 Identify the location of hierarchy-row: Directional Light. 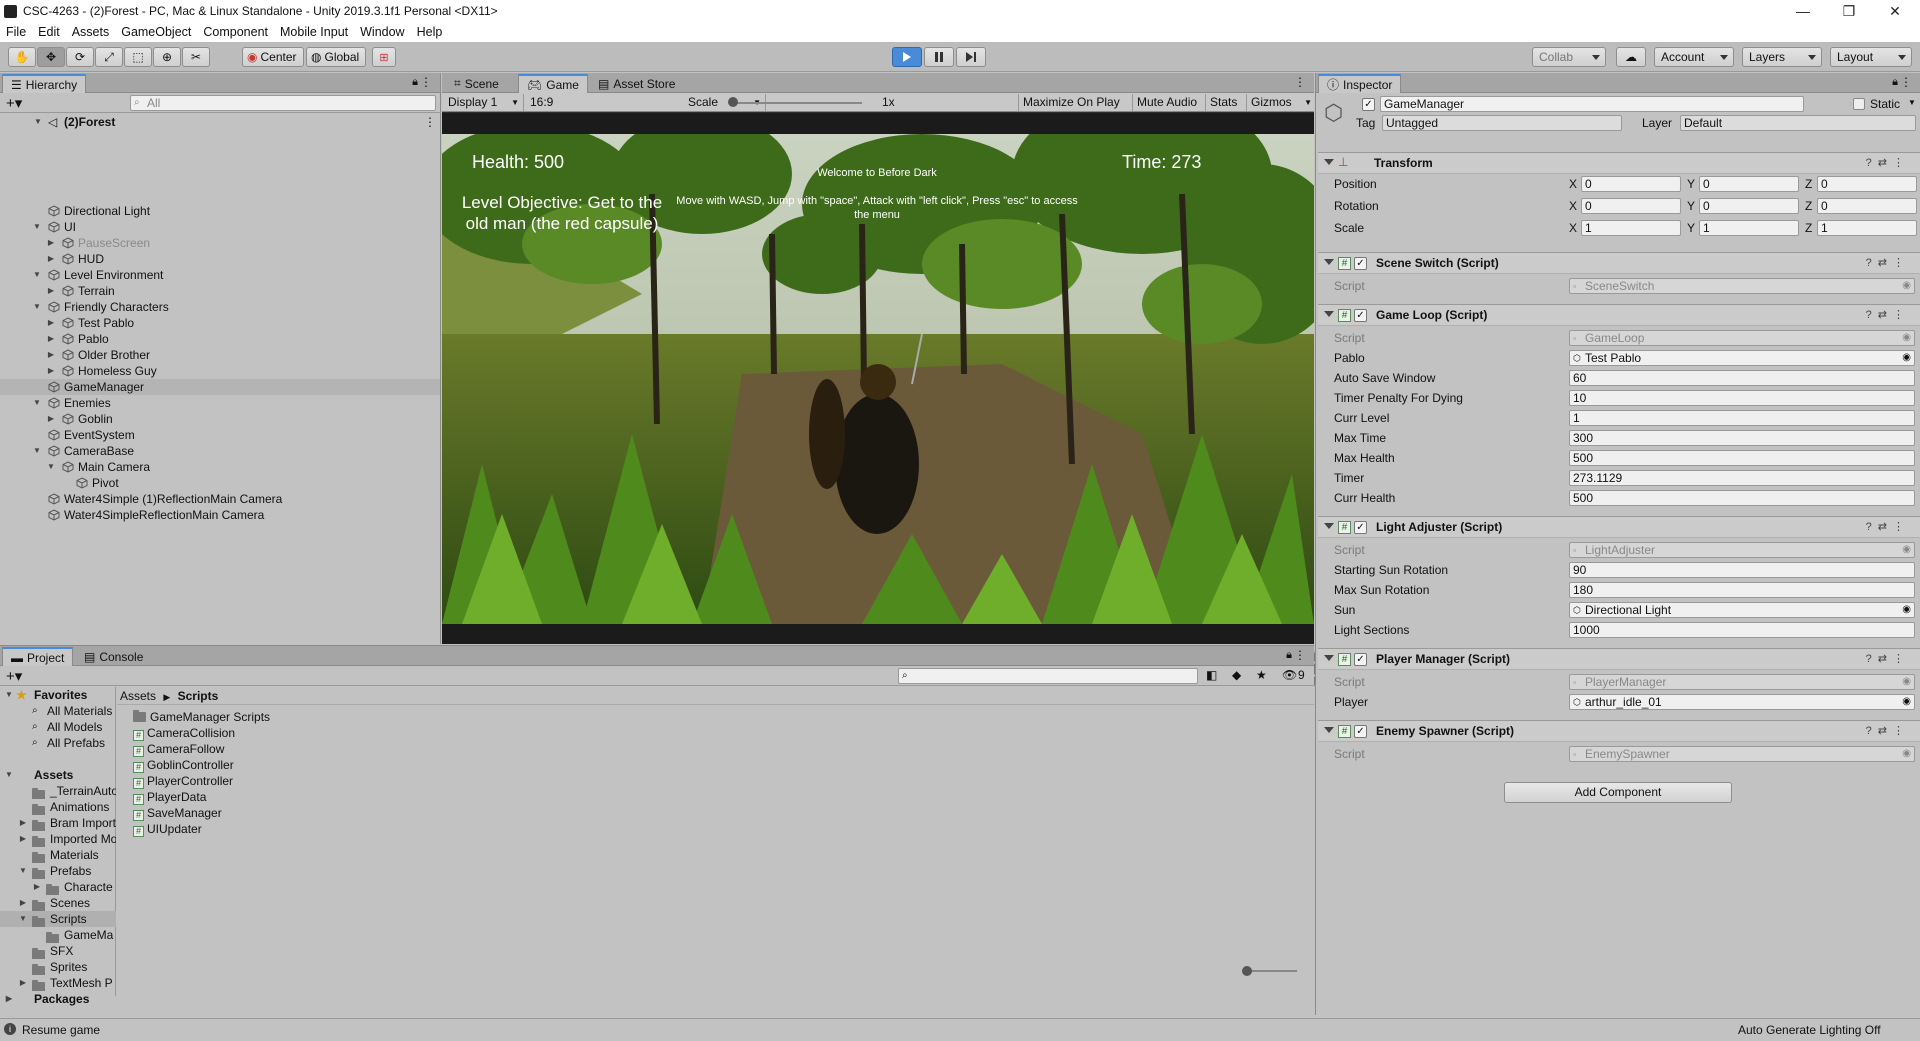
(220, 211).